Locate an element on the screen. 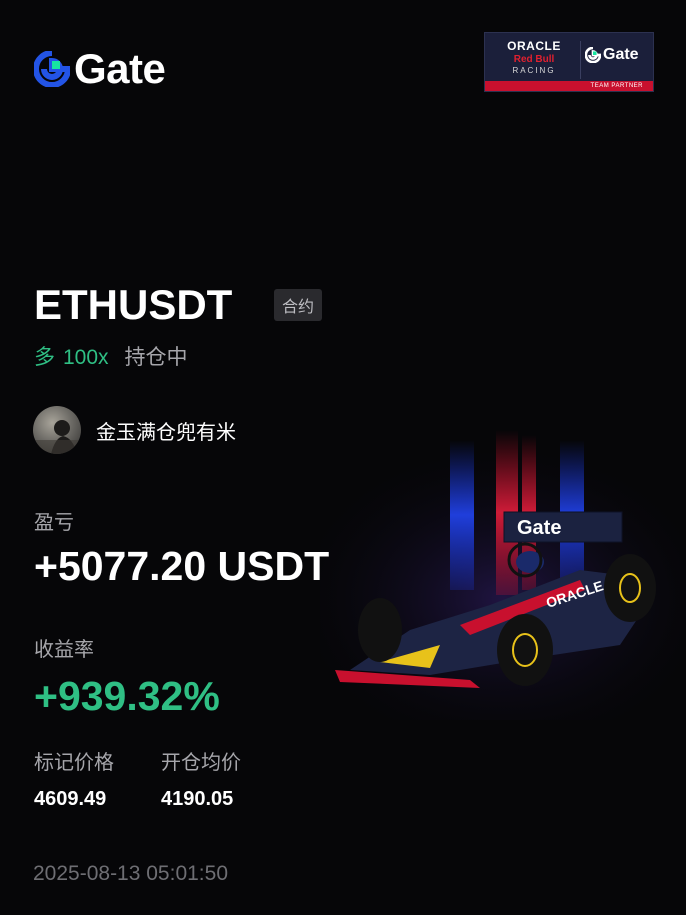  racing-text: RACING is located at coordinates (534, 70).